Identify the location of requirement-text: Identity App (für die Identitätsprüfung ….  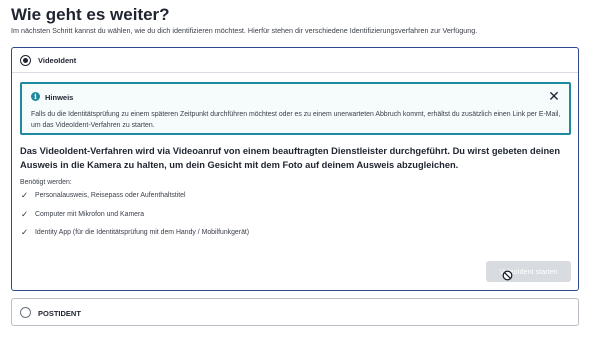
(142, 232).